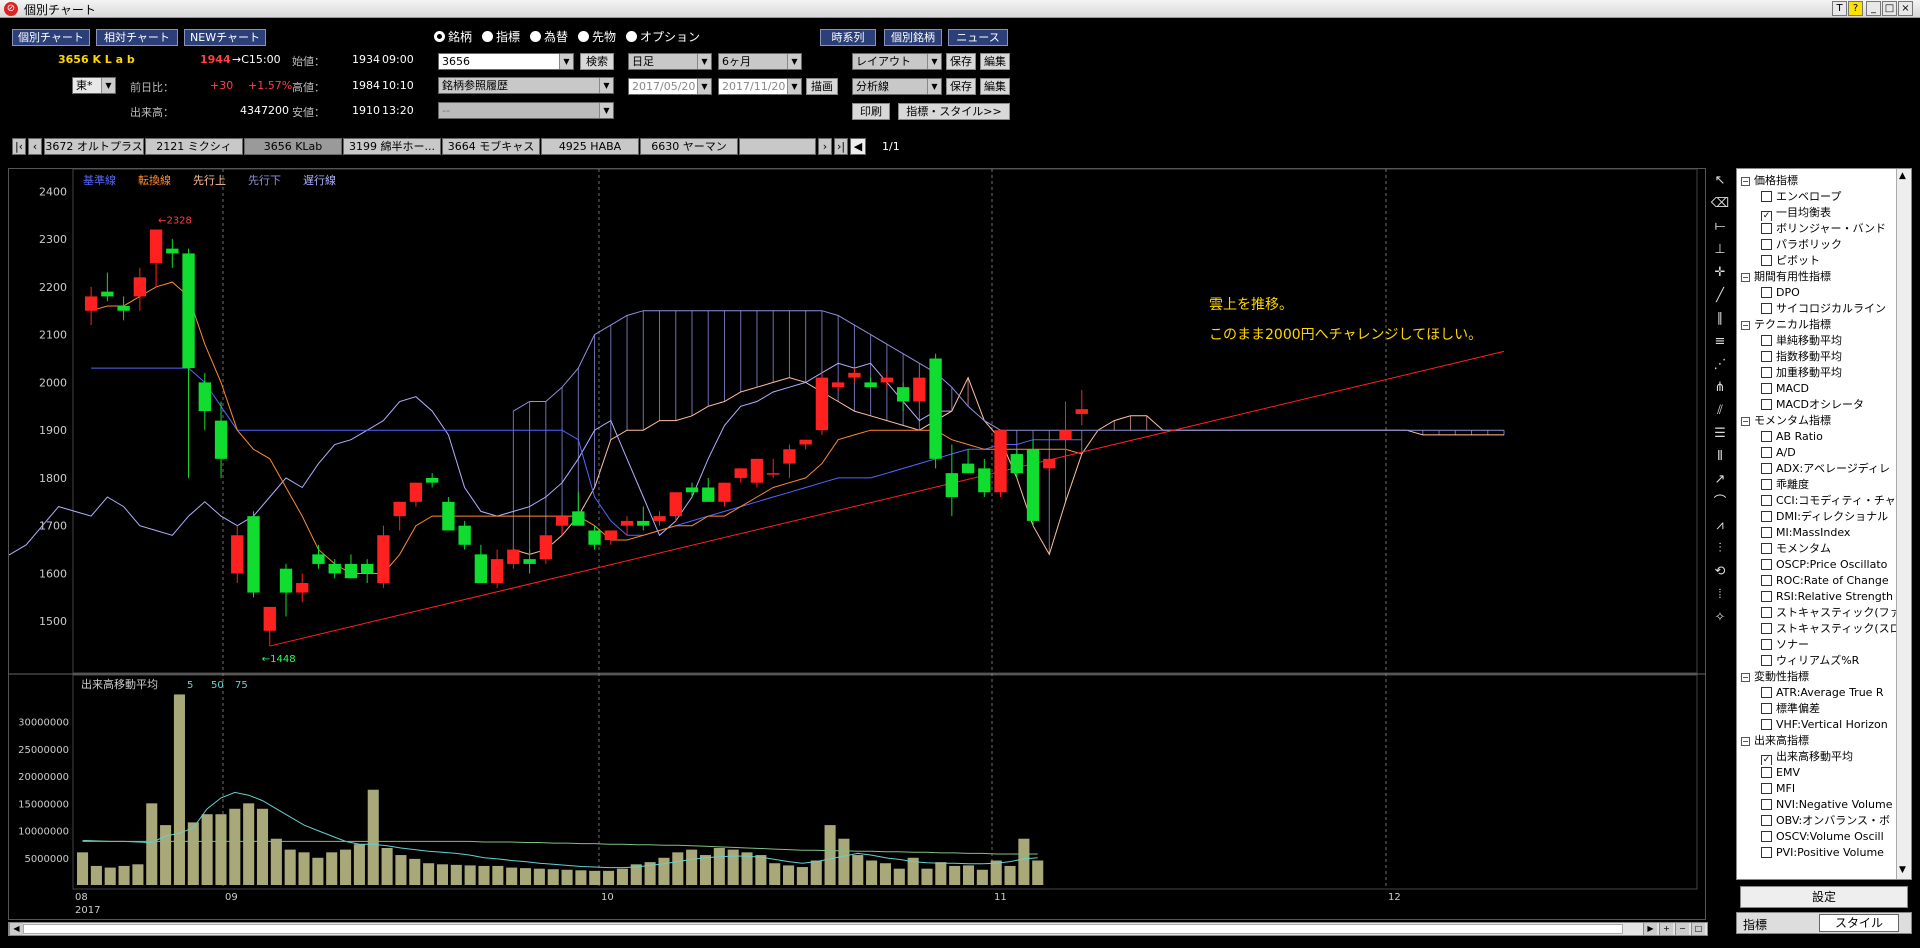 The image size is (1920, 948). What do you see at coordinates (1817, 629) in the screenshot?
I see `indicator-item: ストキャスティック(スロ` at bounding box center [1817, 629].